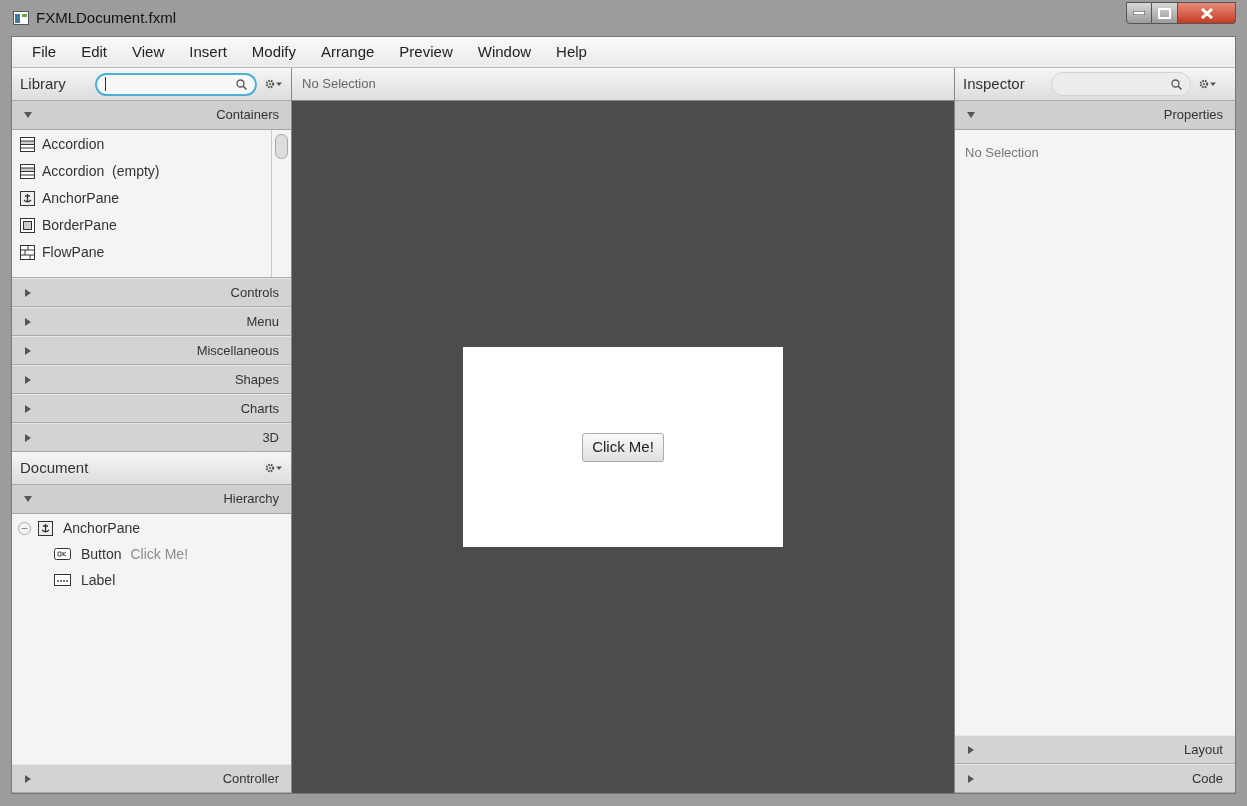 The height and width of the screenshot is (806, 1247). What do you see at coordinates (348, 52) in the screenshot?
I see `menu-item: Arrange` at bounding box center [348, 52].